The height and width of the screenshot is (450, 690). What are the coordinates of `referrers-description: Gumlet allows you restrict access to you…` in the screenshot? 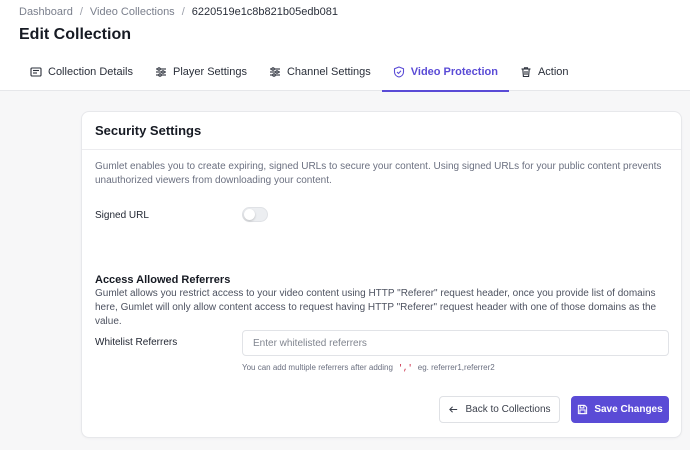 It's located at (376, 307).